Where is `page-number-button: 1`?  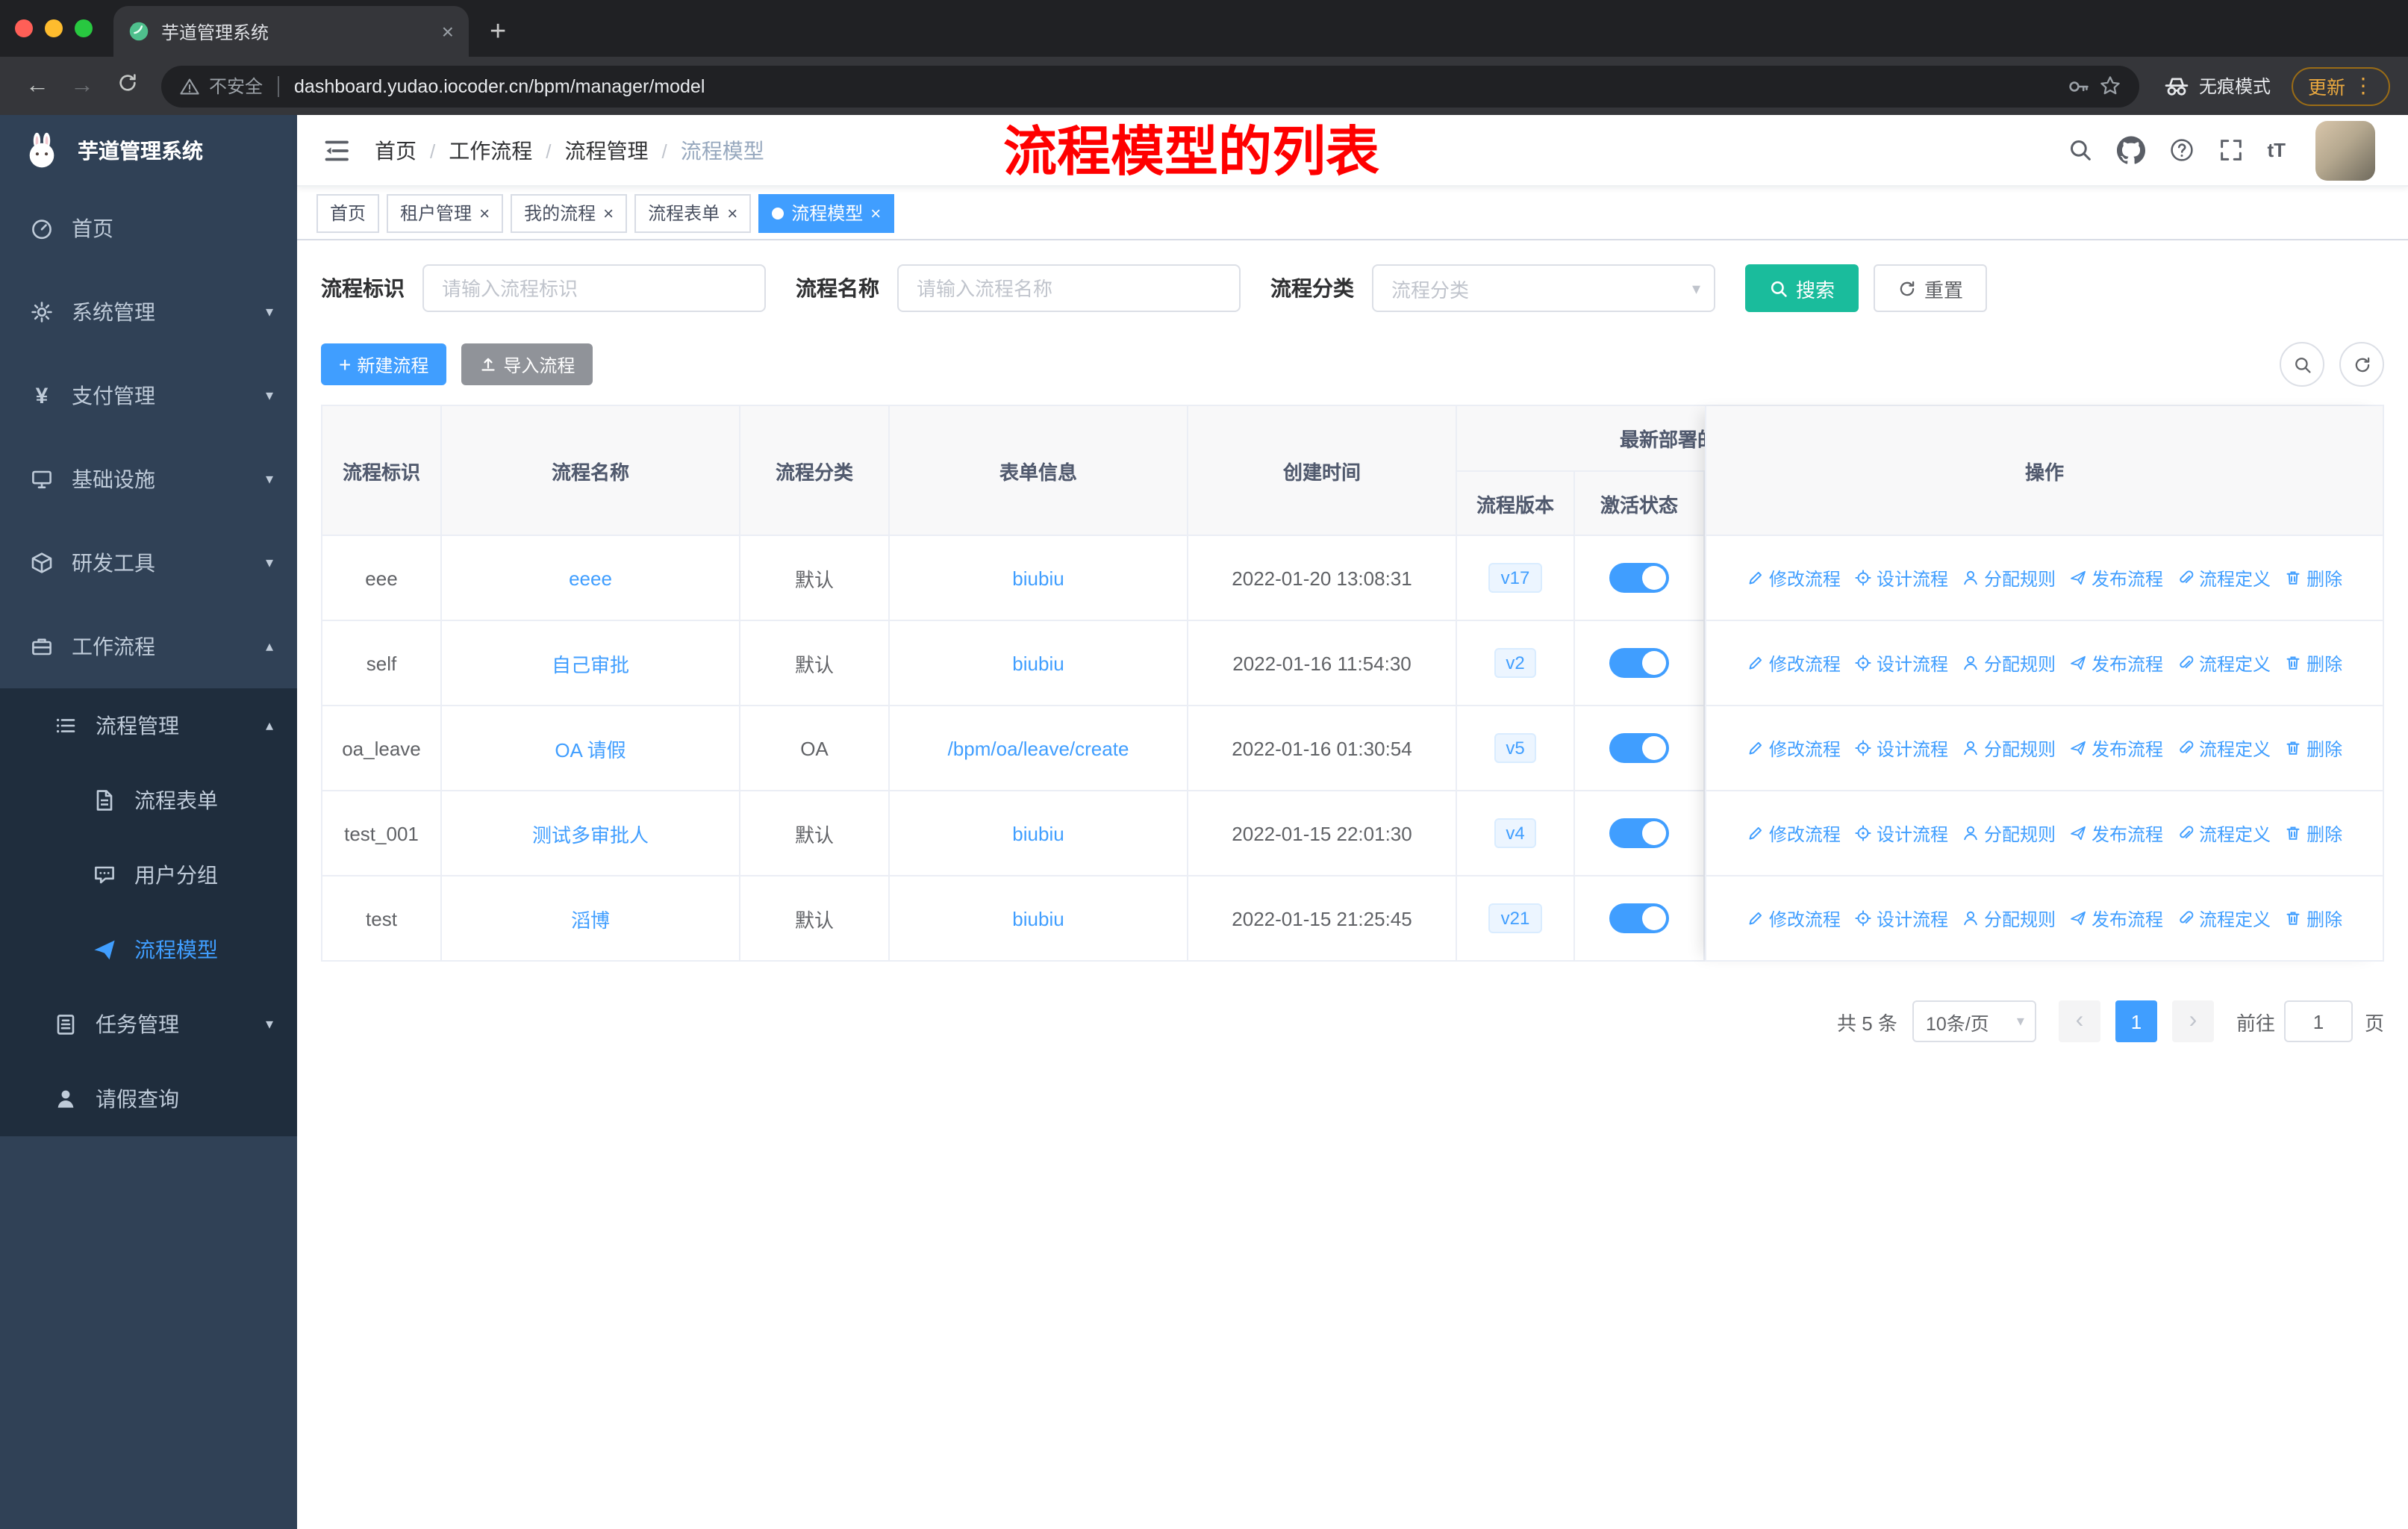
page-number-button: 1 is located at coordinates (2136, 1021).